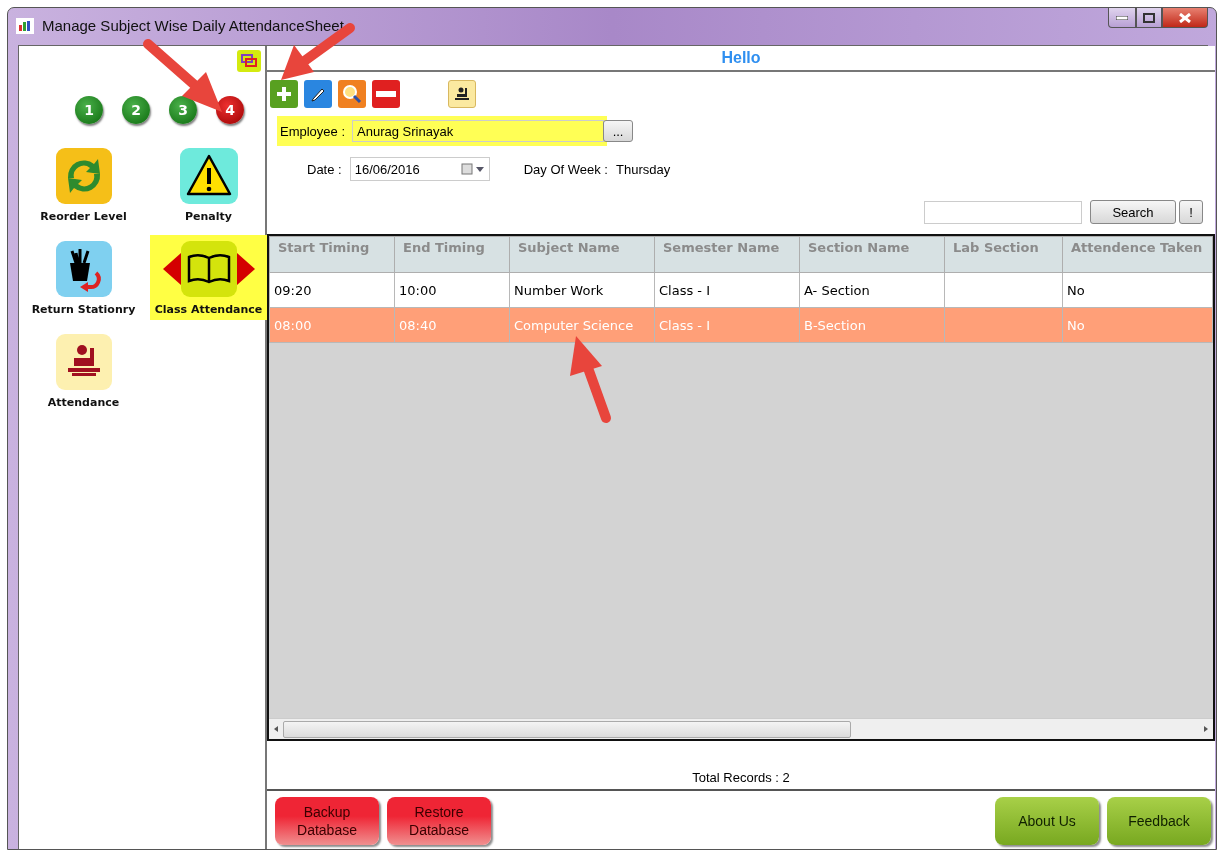 The height and width of the screenshot is (850, 1223). I want to click on delete-button, so click(386, 94).